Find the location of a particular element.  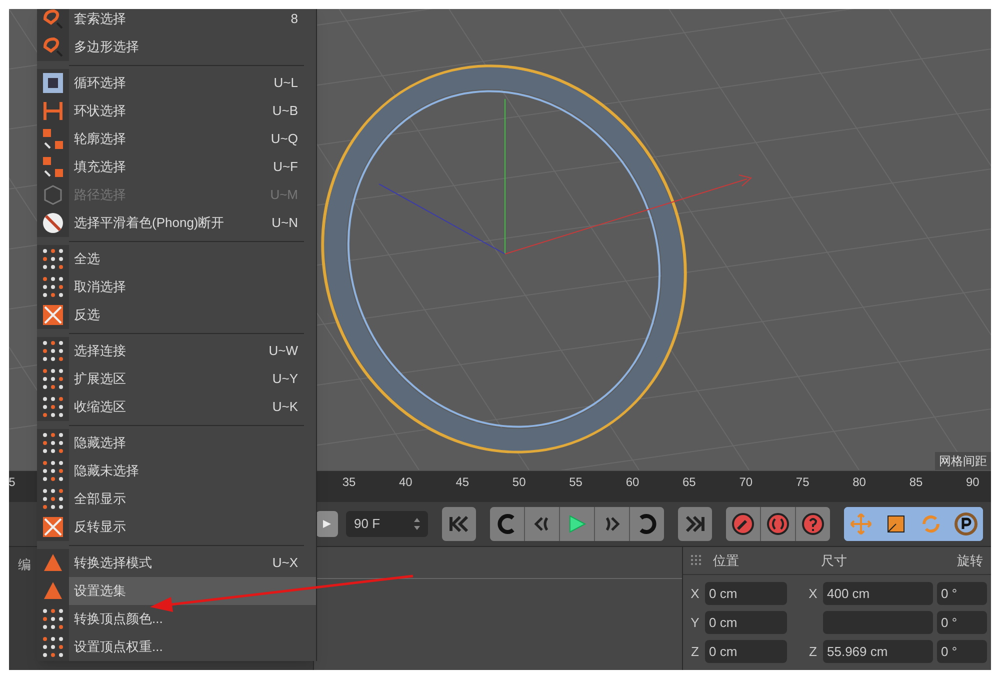

menu-item: 多边形选择 is located at coordinates (176, 47).